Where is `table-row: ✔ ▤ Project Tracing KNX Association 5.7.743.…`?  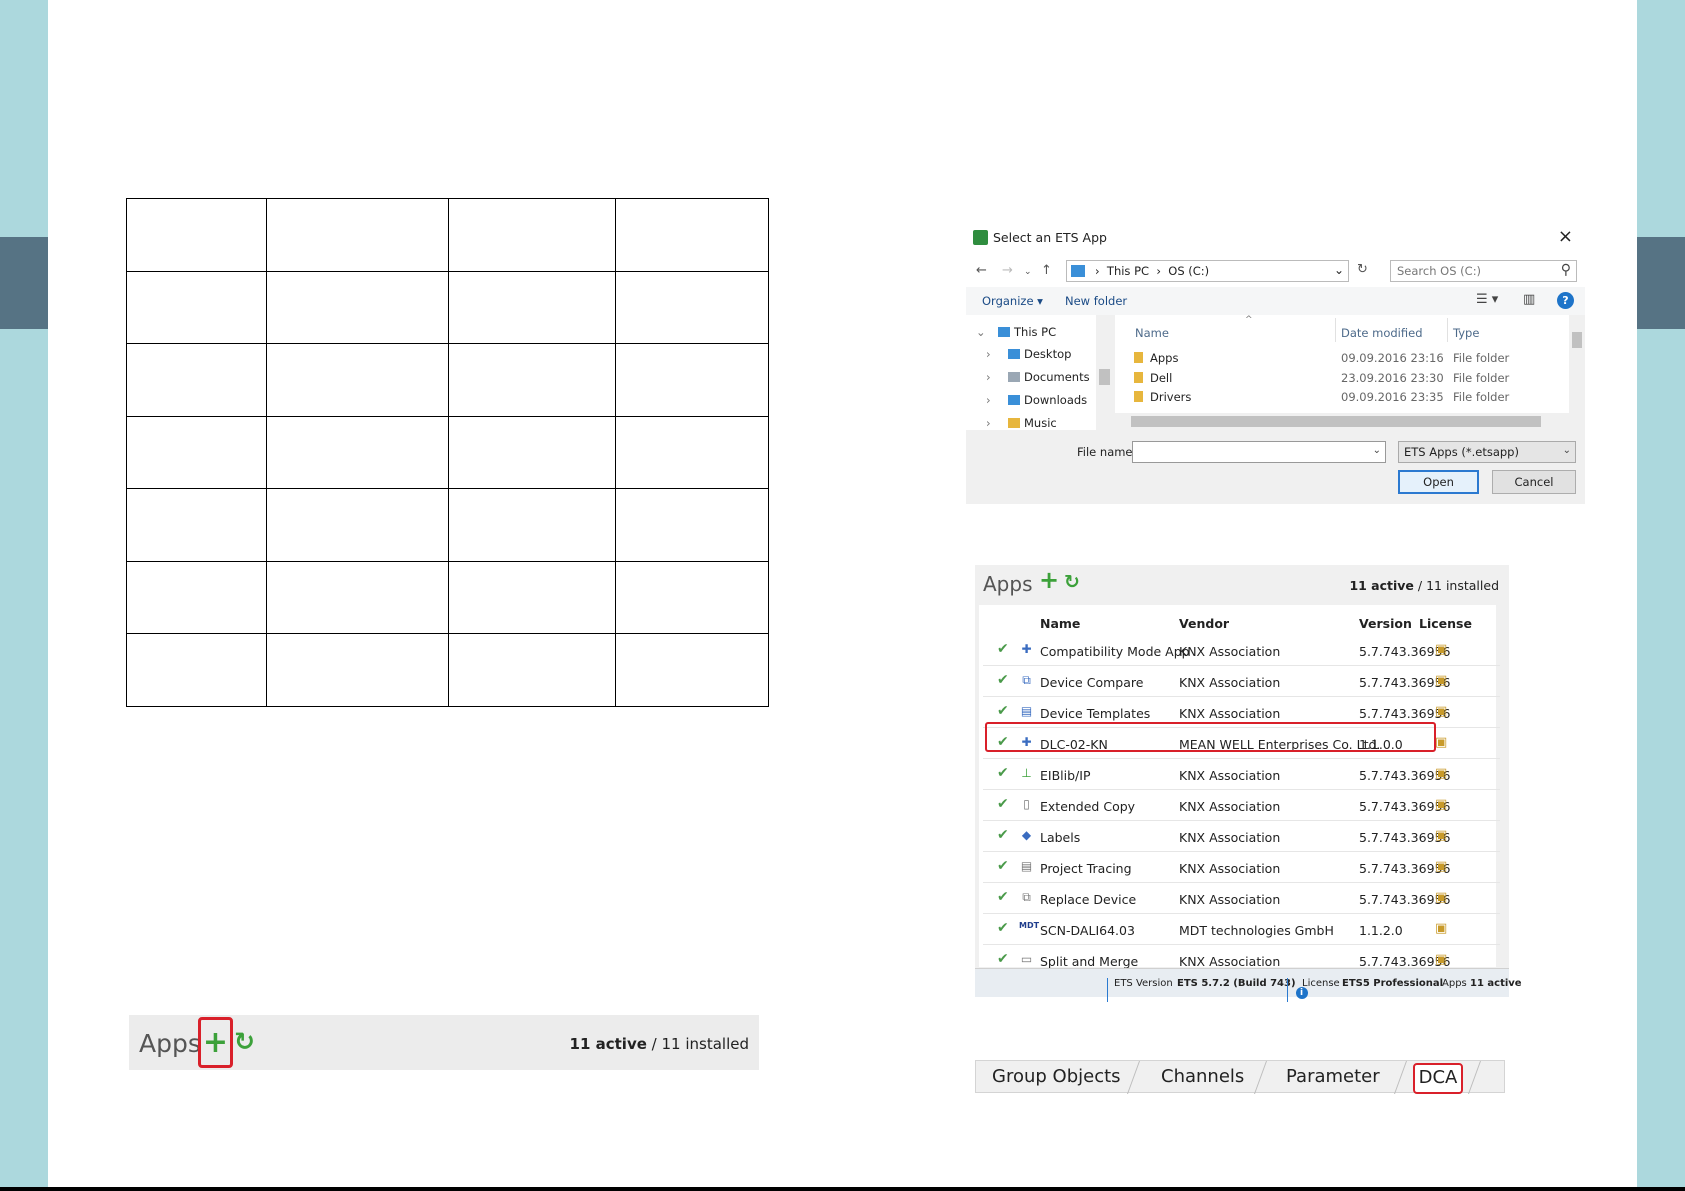
table-row: ✔ ▤ Project Tracing KNX Association 5.7.743.… is located at coordinates (1241, 868).